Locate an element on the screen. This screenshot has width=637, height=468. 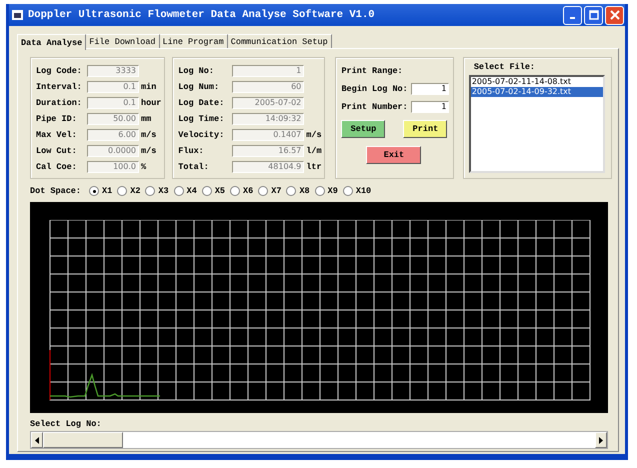
unit-label: min is located at coordinates (148, 87).